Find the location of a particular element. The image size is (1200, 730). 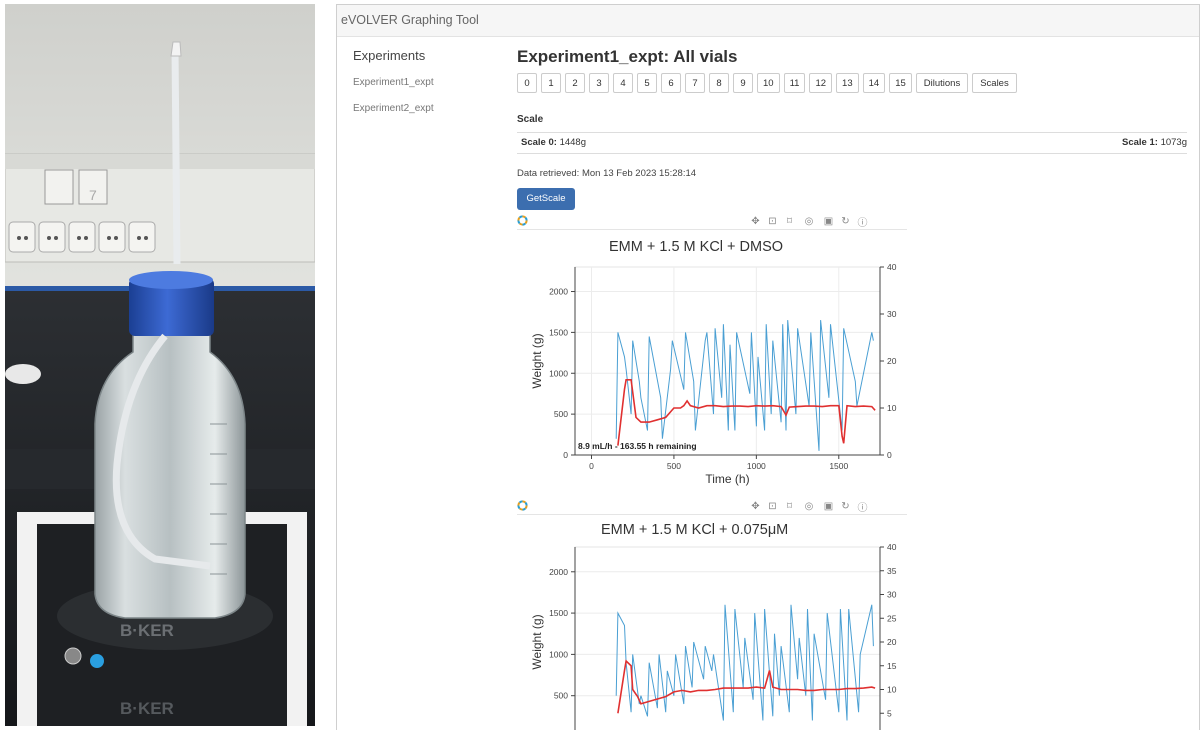

scale1-label: Scale 1: is located at coordinates (1140, 142).